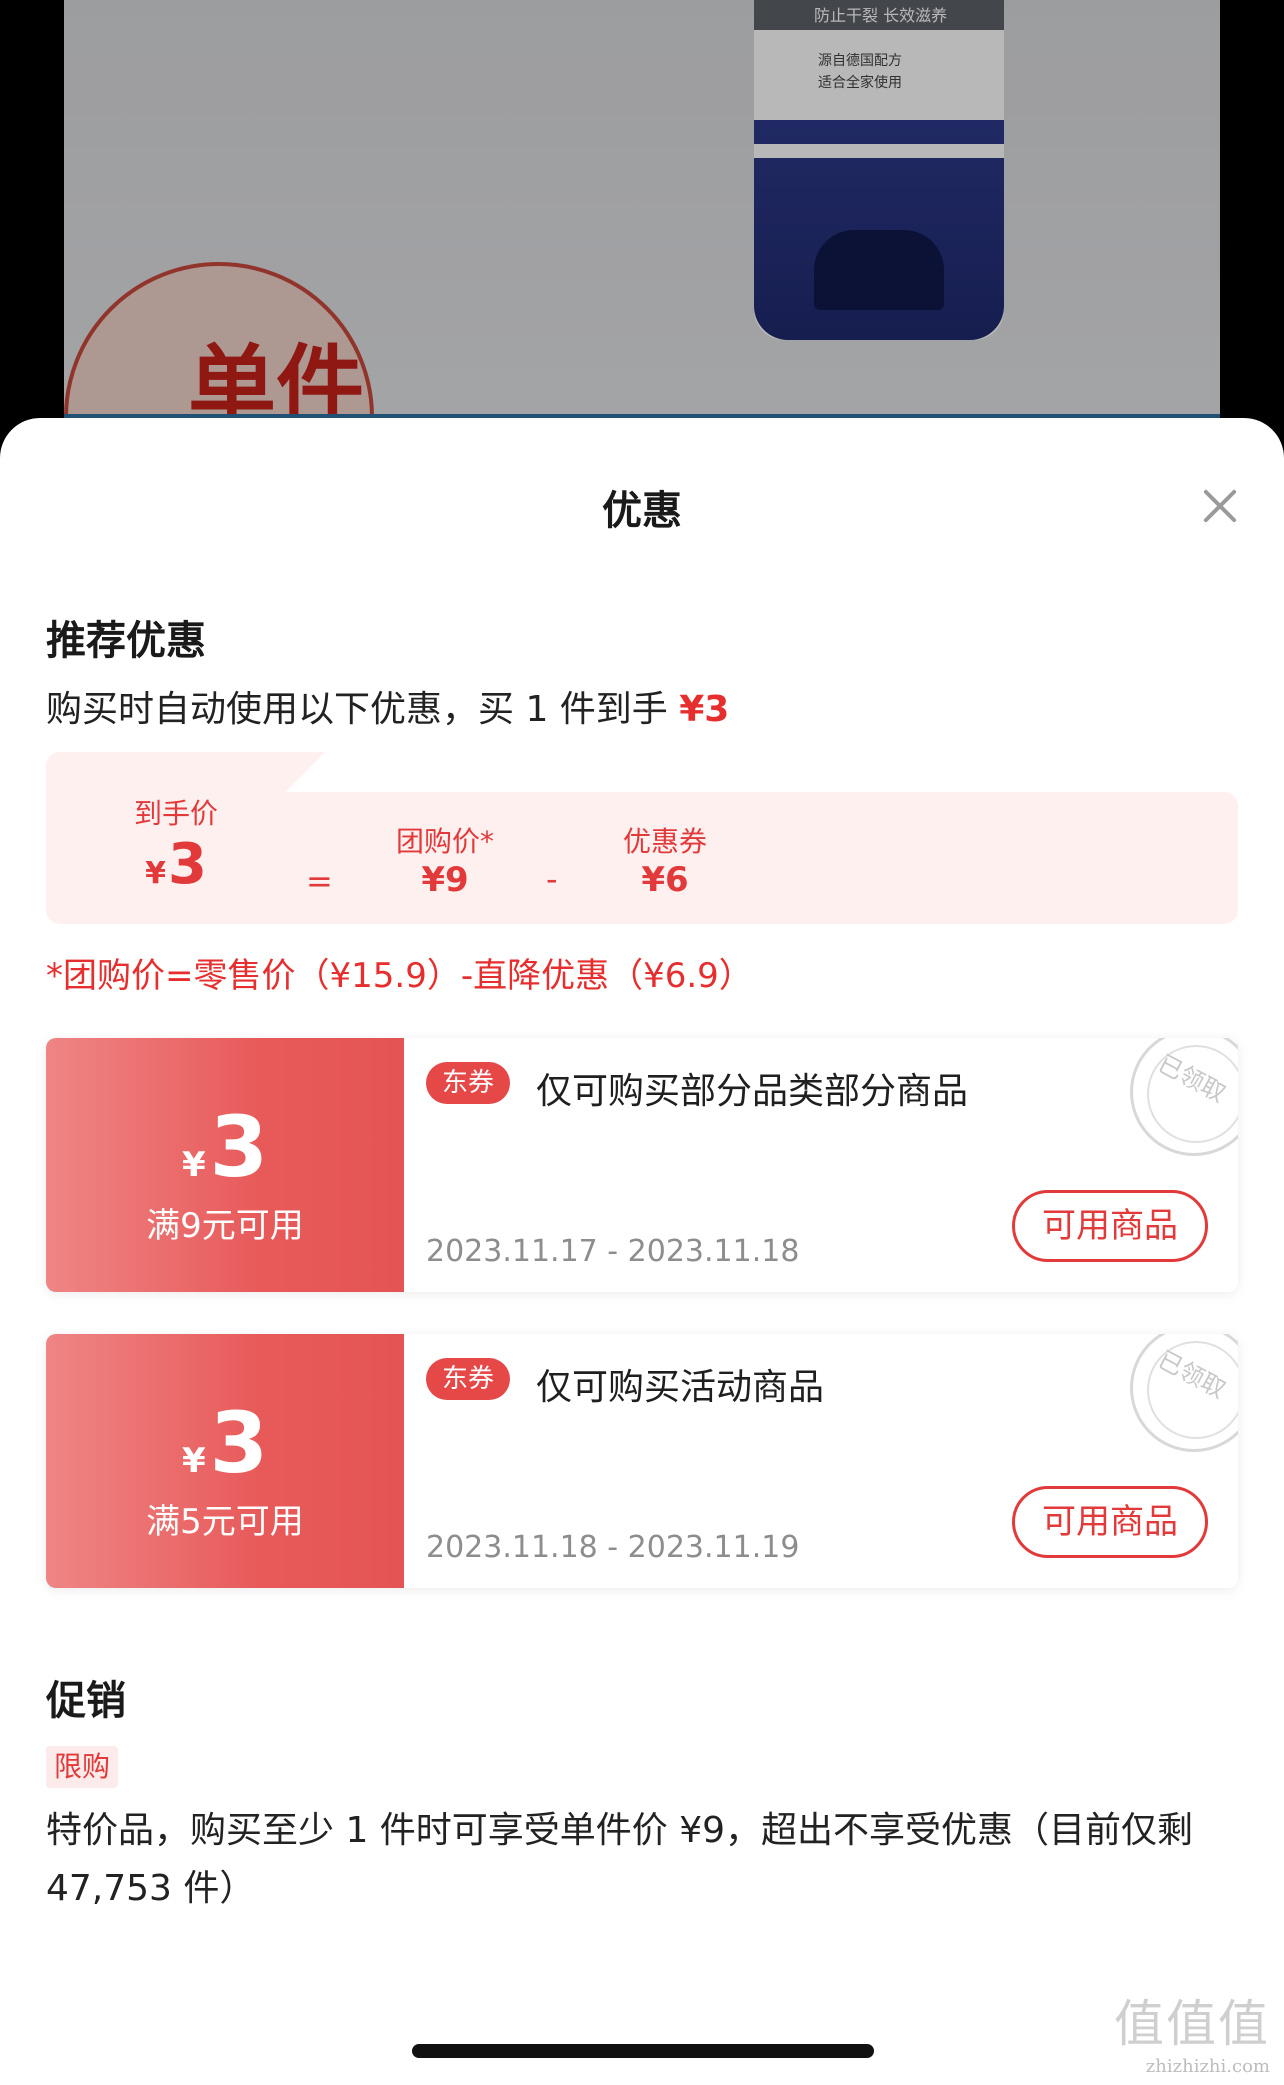 Image resolution: width=1284 pixels, height=2085 pixels. I want to click on coupon-desc: 仅可购买部分品类部分商品, so click(752, 1091).